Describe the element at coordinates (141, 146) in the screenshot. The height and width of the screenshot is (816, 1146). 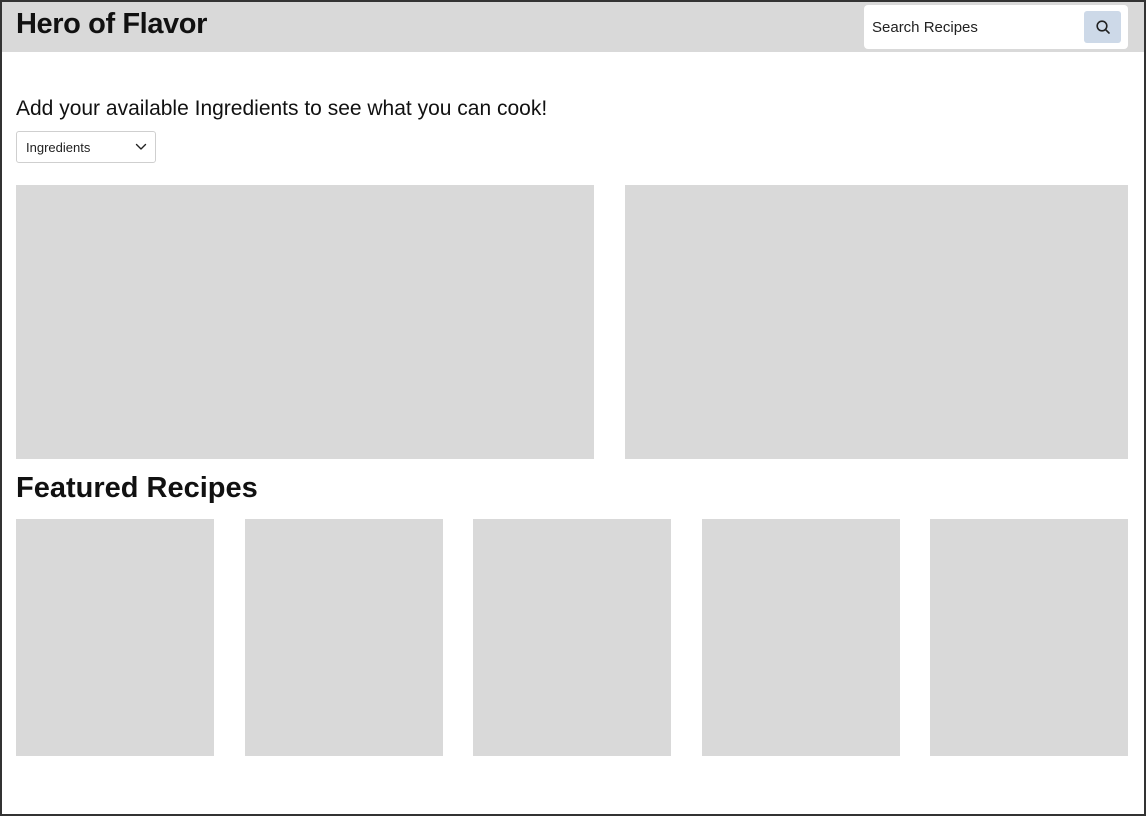
I see `chevron-down-icon` at that location.